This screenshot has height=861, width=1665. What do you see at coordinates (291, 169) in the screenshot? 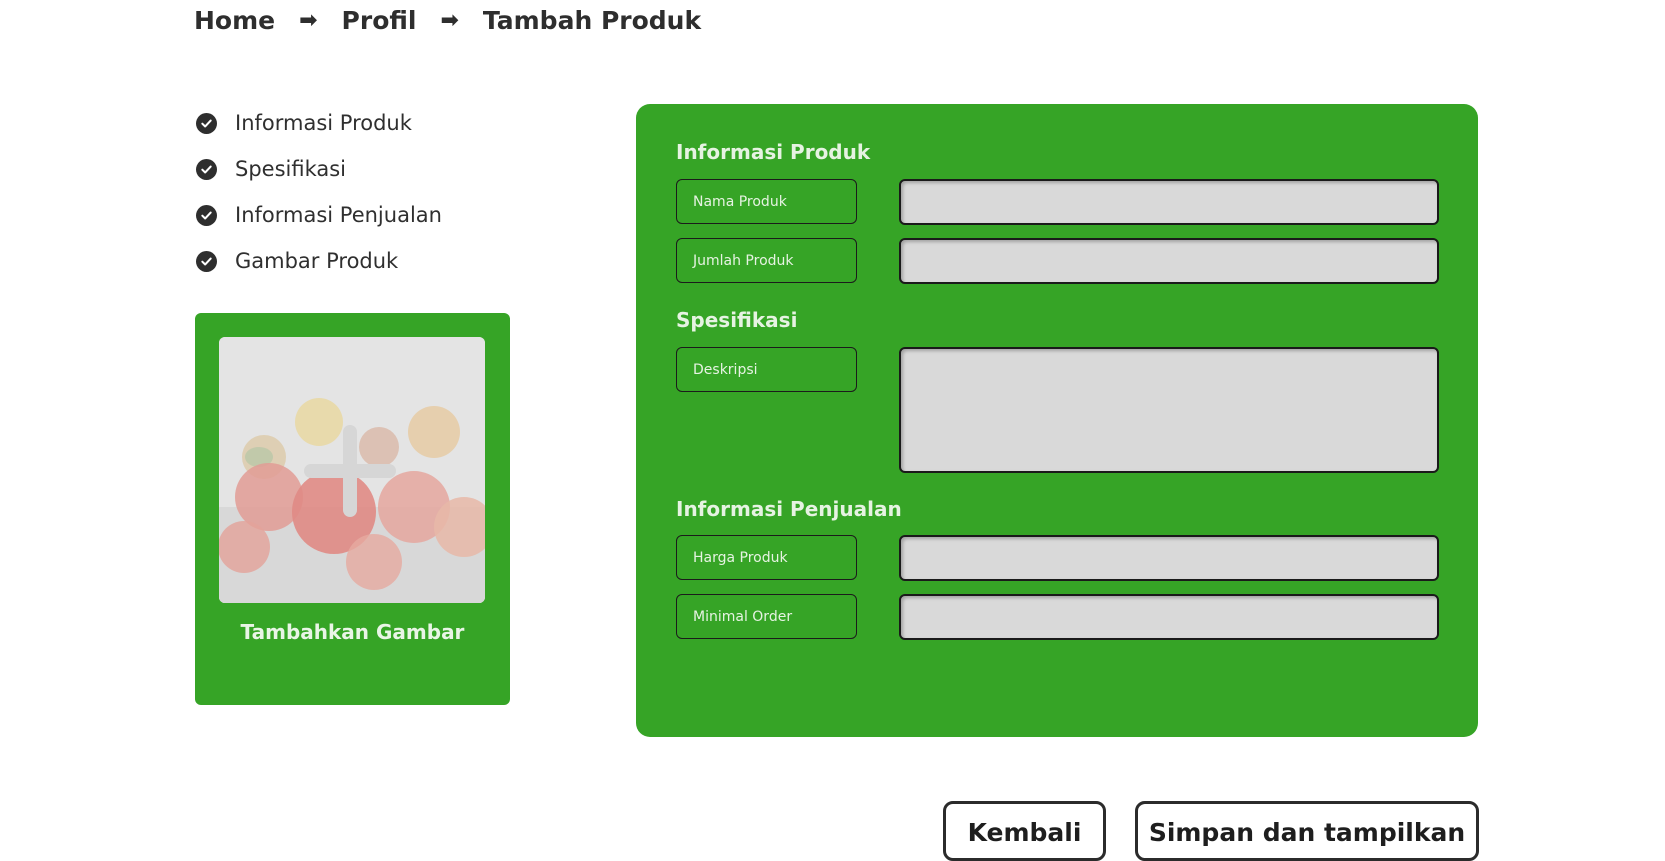
I see `step-label: Spesifikasi` at bounding box center [291, 169].